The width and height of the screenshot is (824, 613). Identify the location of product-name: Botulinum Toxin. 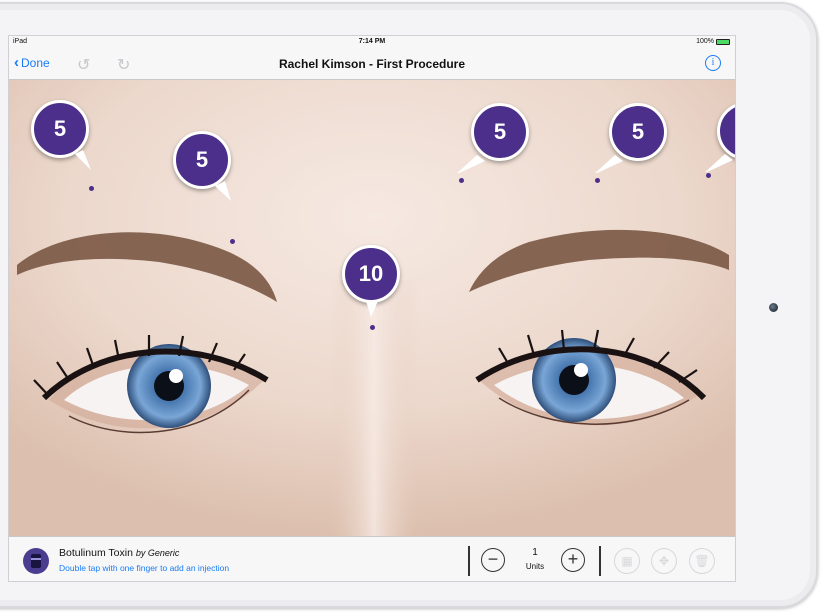
(96, 553).